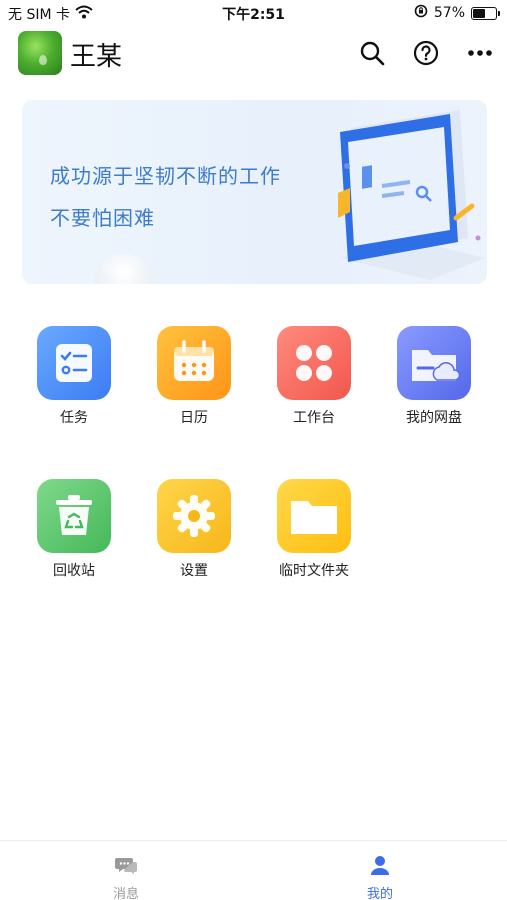 The image size is (507, 900). Describe the element at coordinates (194, 571) in the screenshot. I see `app-label: 设置` at that location.